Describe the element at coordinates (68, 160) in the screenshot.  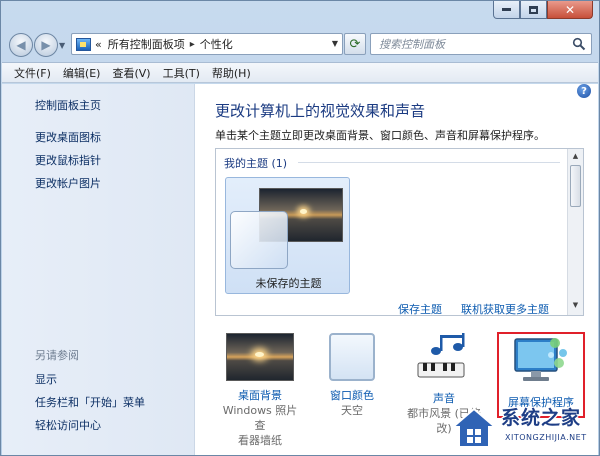
I see `sidebar-link-mouse-pointers: 更改鼠标指针` at that location.